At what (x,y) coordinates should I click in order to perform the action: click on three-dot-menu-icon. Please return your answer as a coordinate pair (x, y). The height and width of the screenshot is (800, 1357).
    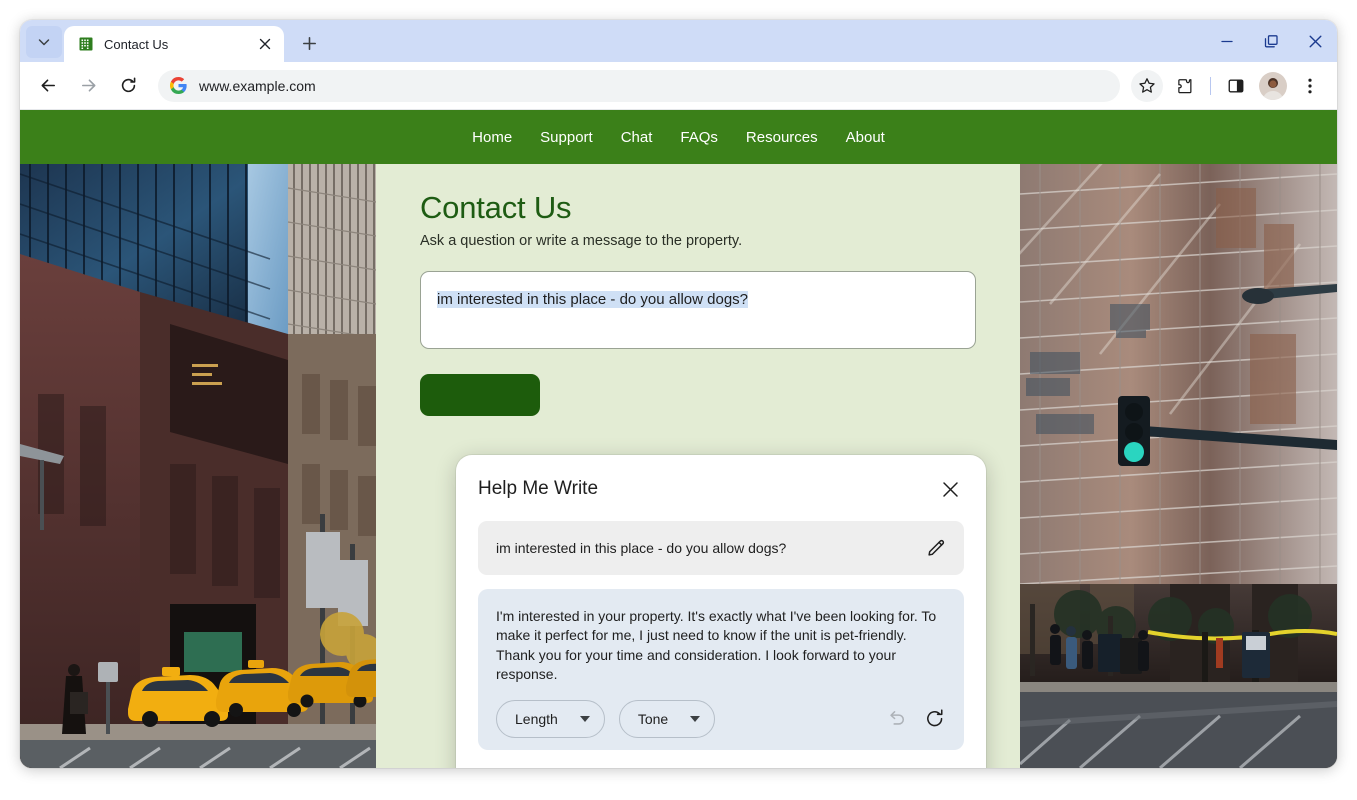
    Looking at the image, I should click on (1310, 85).